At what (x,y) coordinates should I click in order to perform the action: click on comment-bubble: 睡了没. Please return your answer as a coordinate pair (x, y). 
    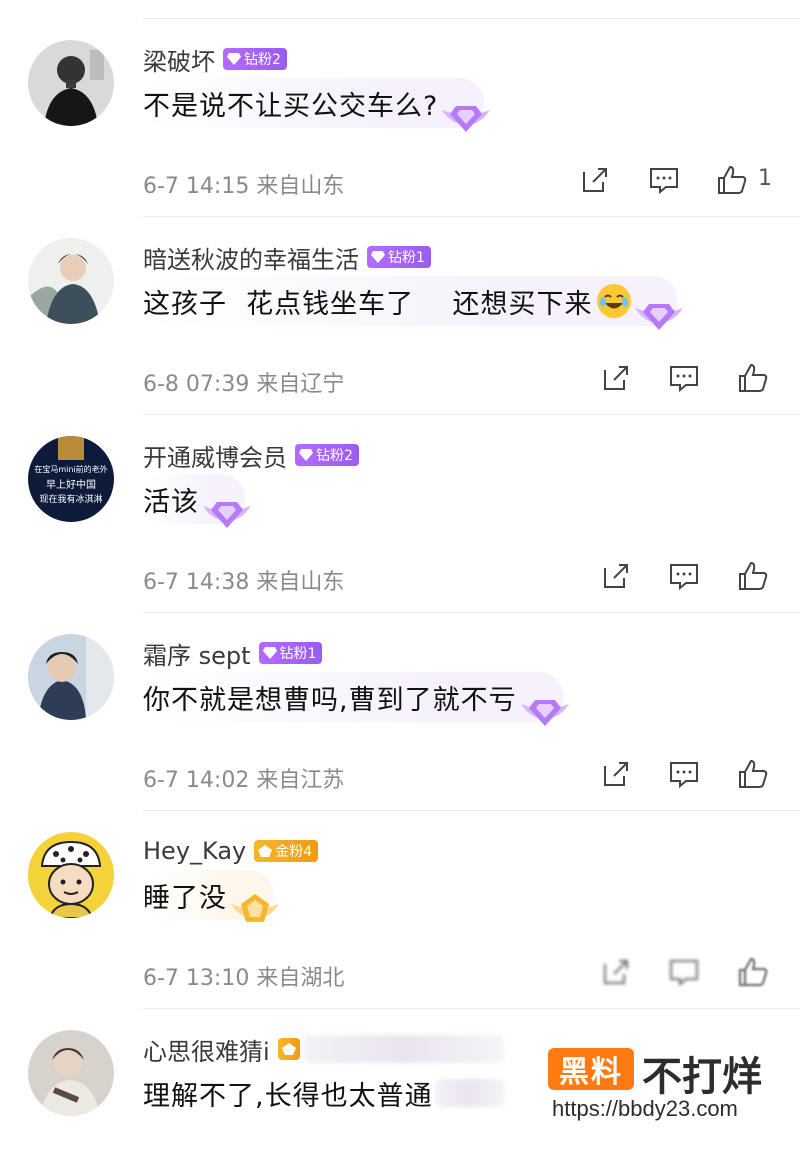
    Looking at the image, I should click on (211, 896).